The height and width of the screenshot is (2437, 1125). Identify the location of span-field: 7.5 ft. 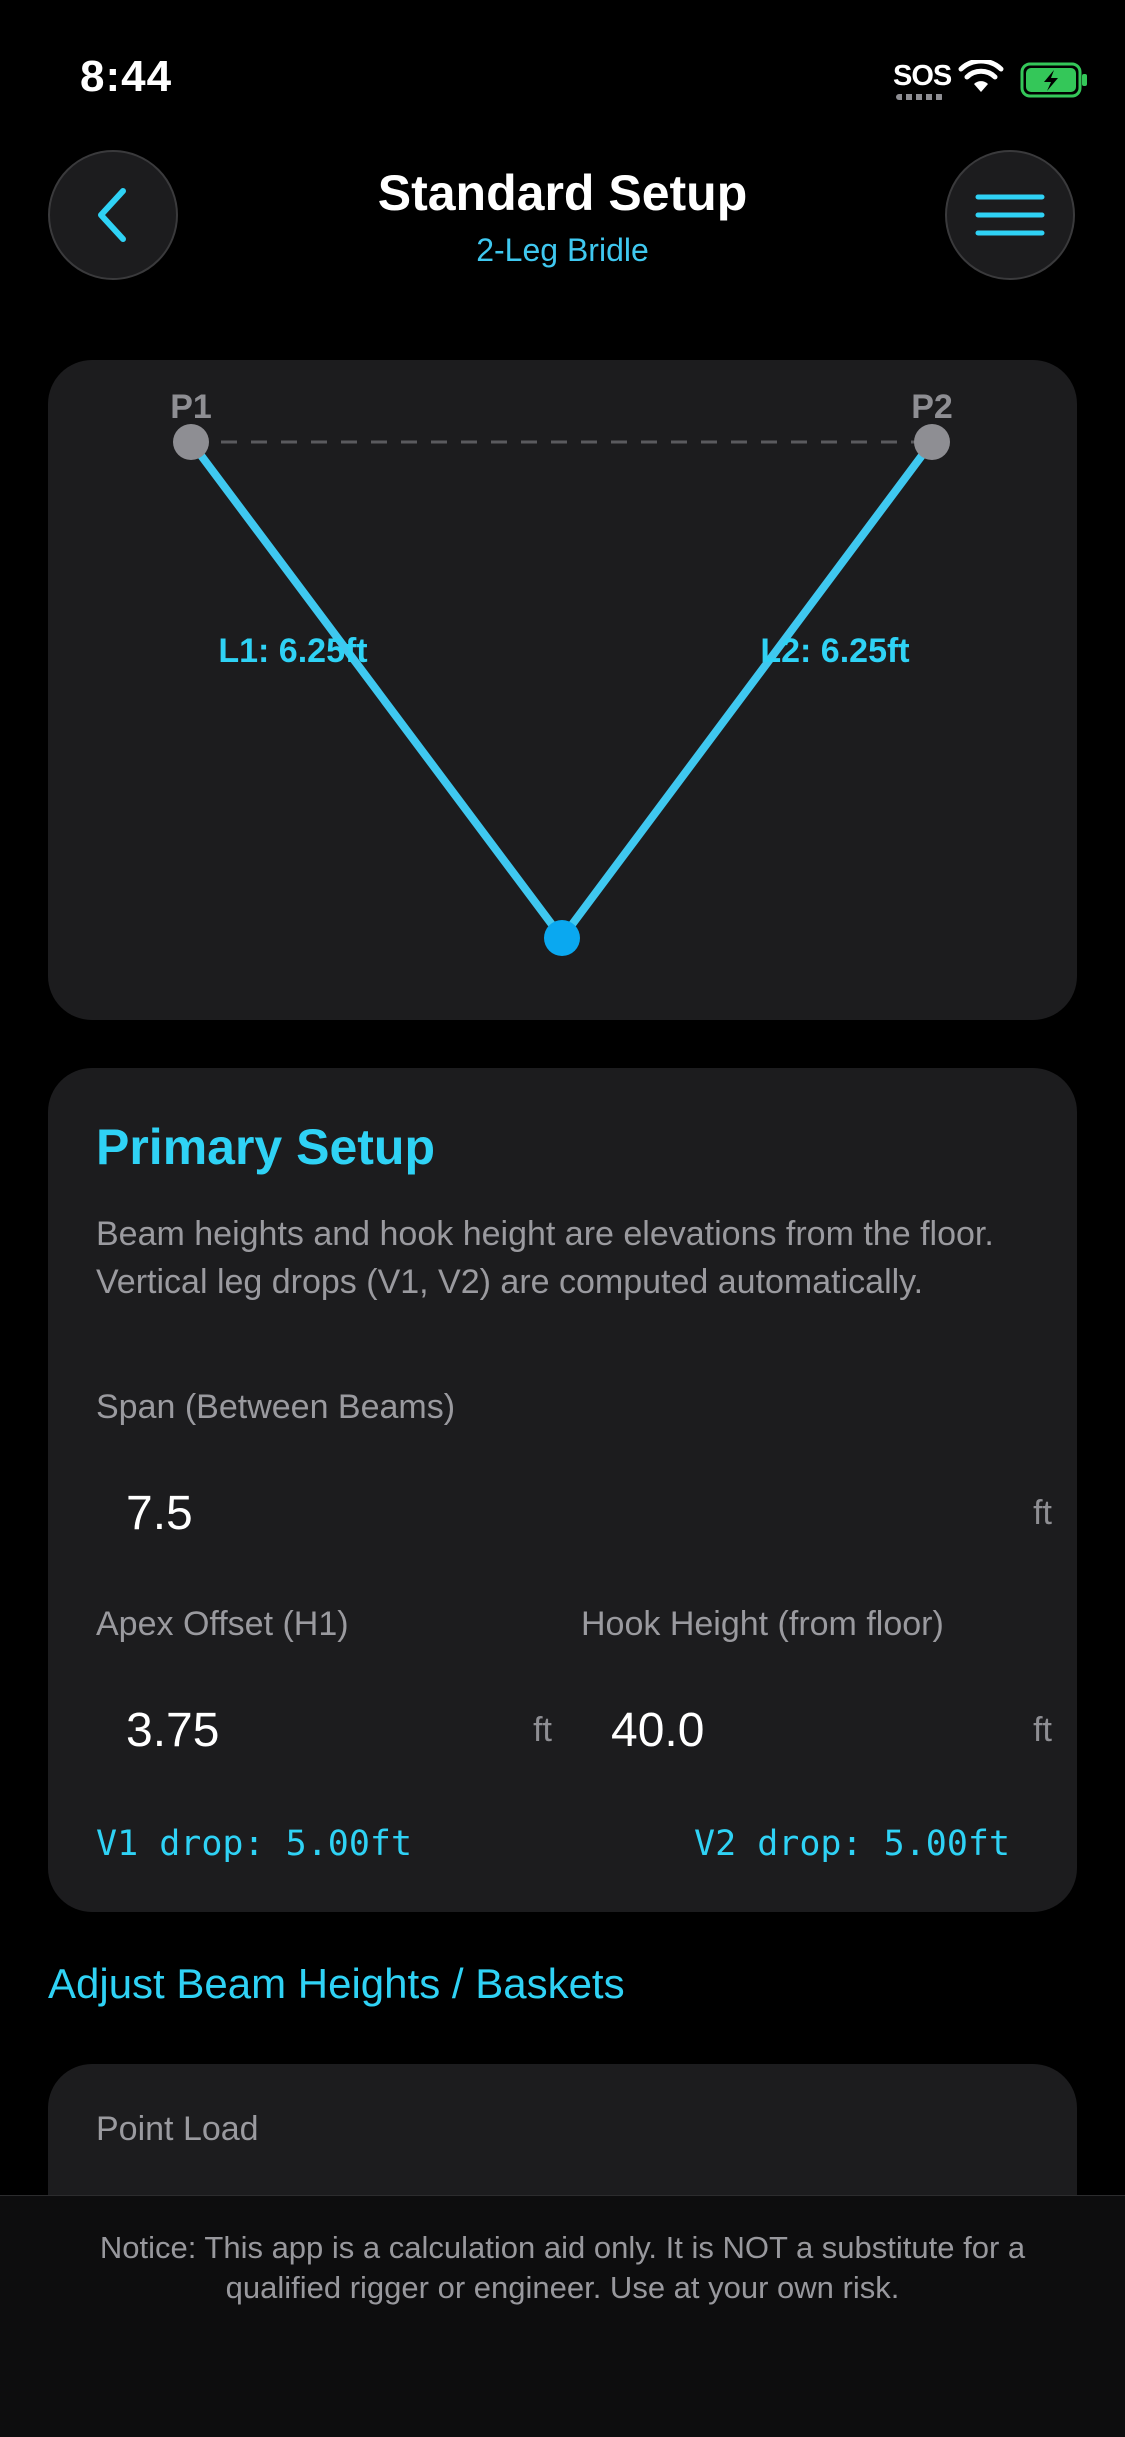
(581, 1509).